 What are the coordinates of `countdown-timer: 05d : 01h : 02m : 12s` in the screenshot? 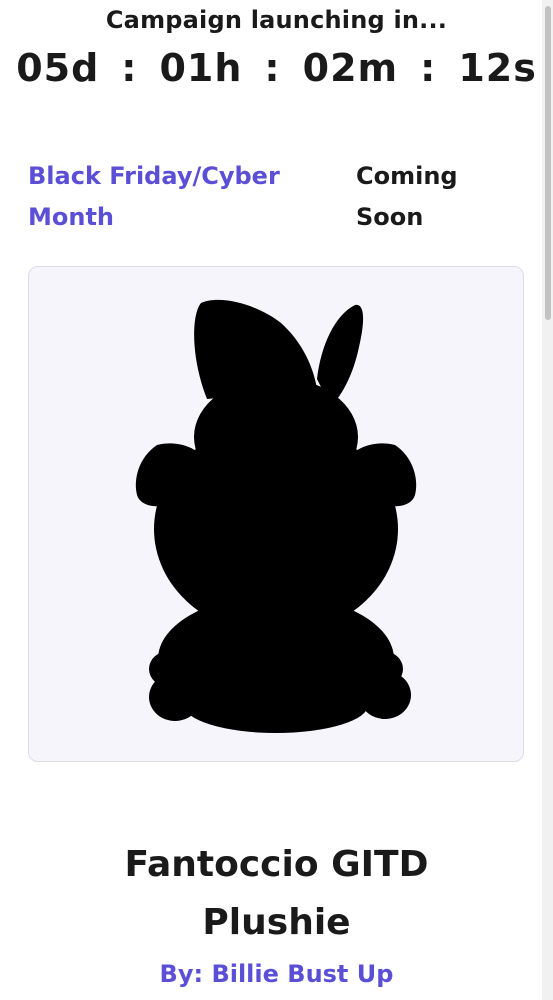 It's located at (276, 68).